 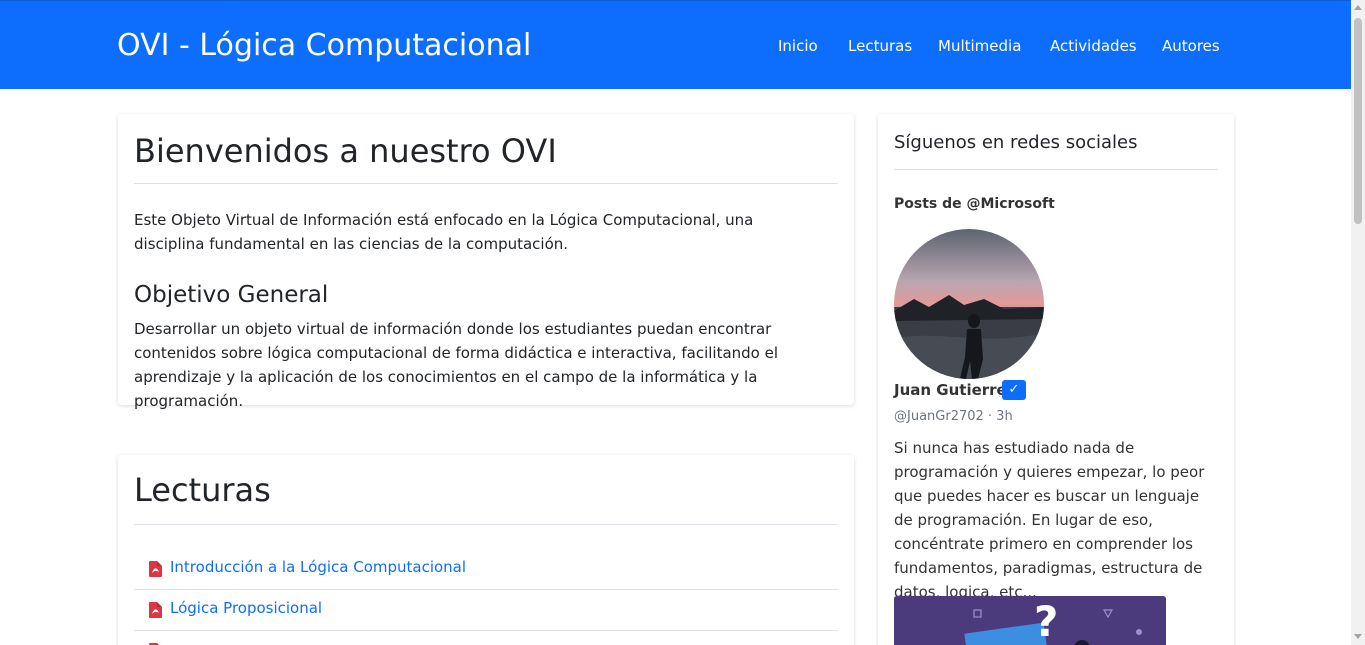 What do you see at coordinates (880, 46) in the screenshot?
I see `nav-link-lecturas: Lecturas` at bounding box center [880, 46].